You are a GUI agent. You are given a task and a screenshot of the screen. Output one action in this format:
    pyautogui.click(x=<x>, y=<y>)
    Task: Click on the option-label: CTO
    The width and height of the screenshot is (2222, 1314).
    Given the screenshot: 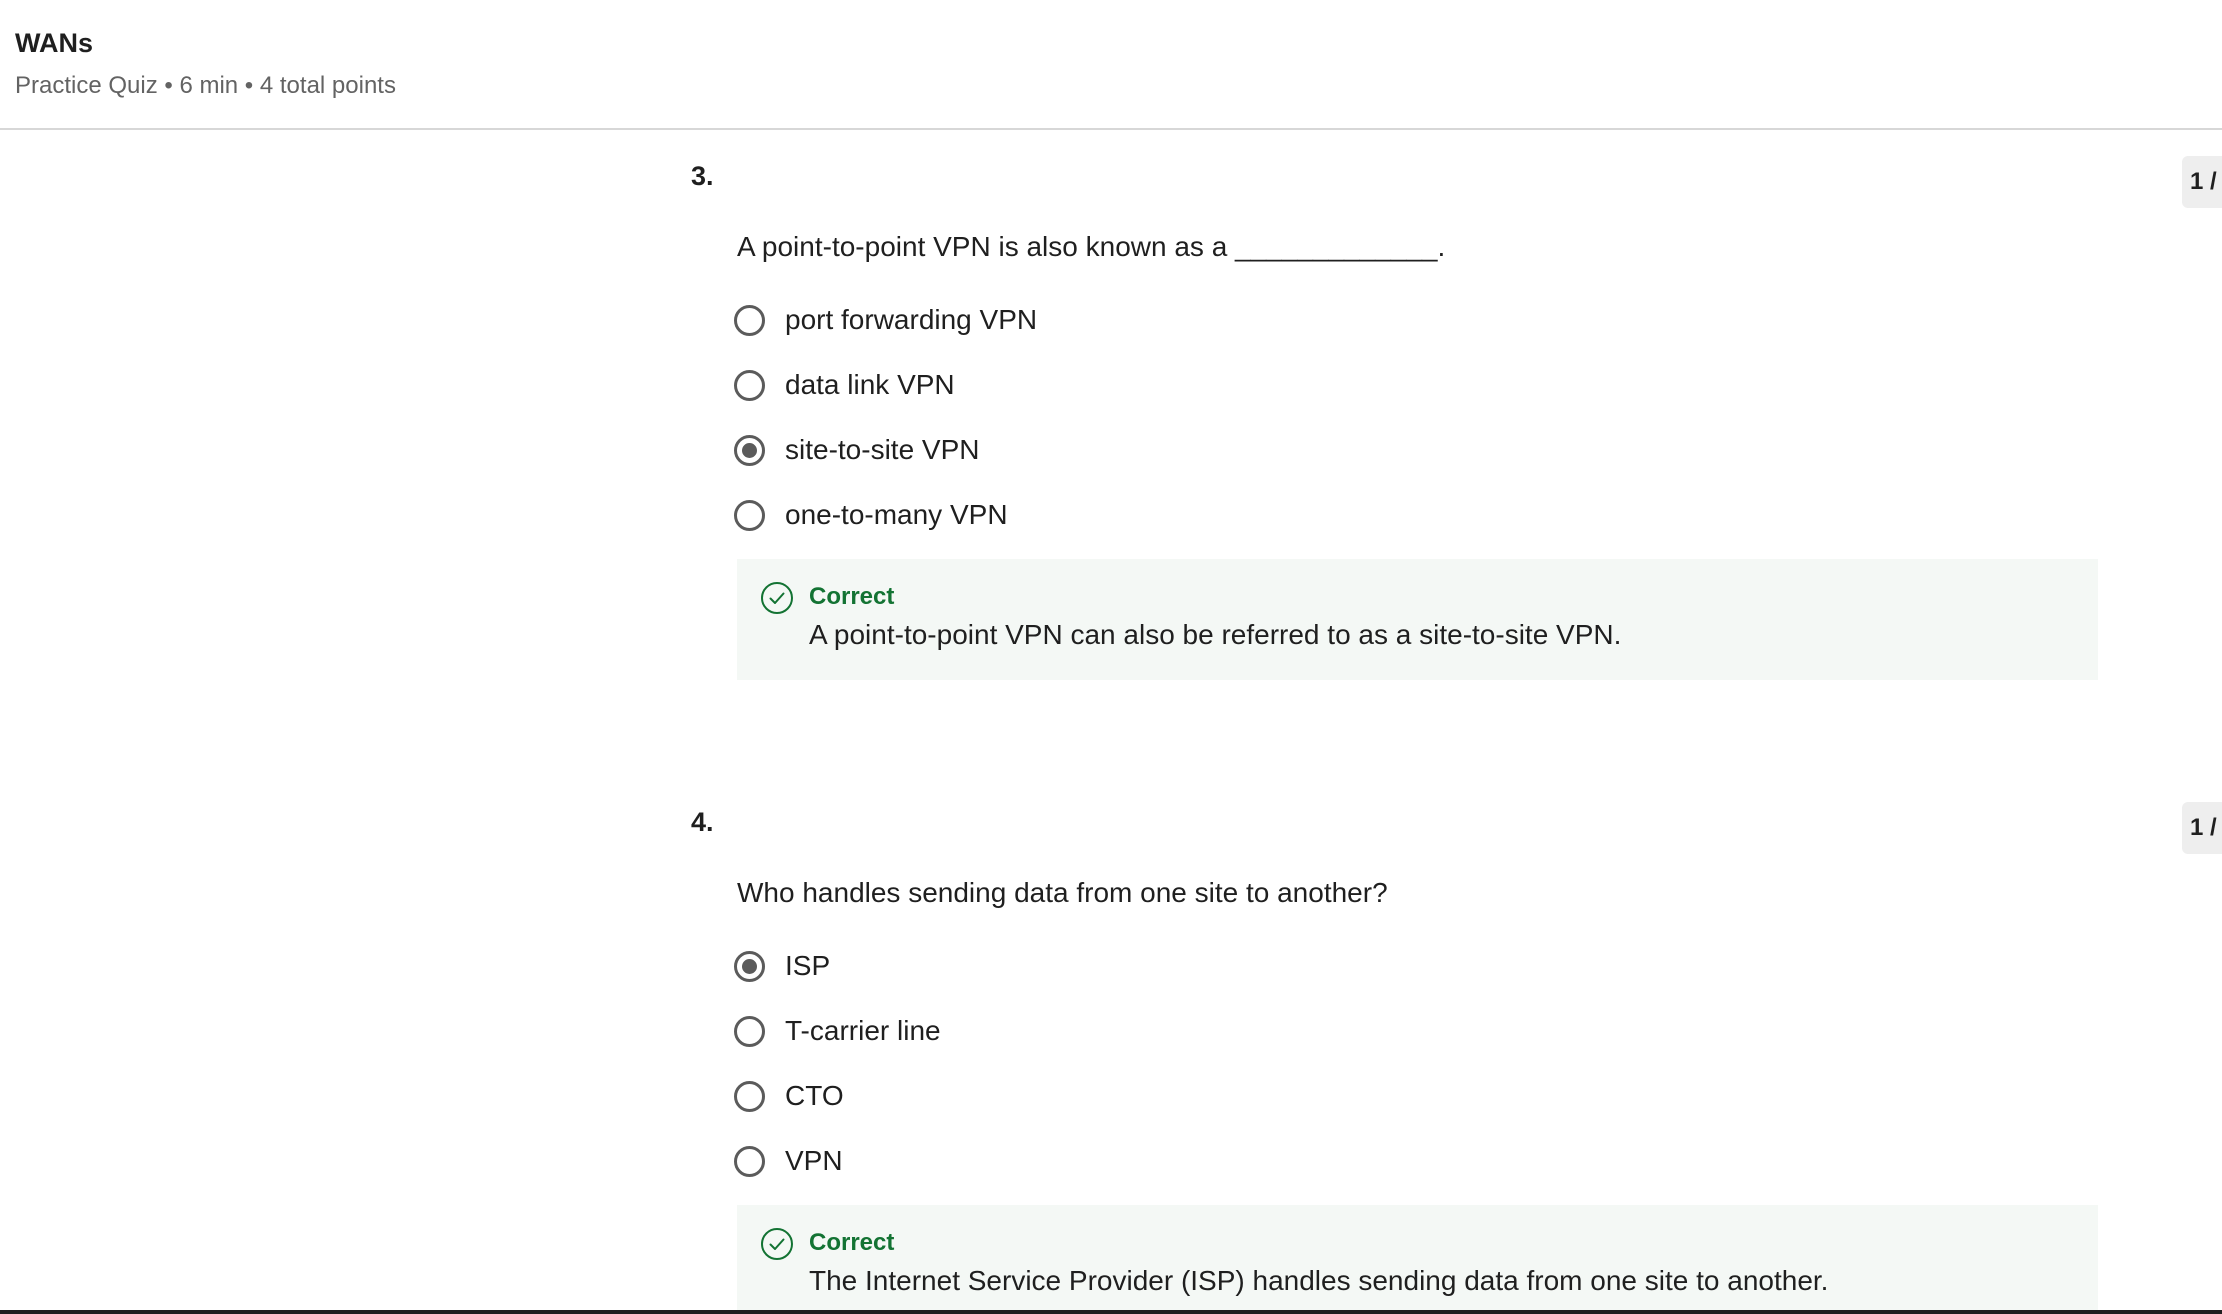 What is the action you would take?
    pyautogui.click(x=814, y=1095)
    